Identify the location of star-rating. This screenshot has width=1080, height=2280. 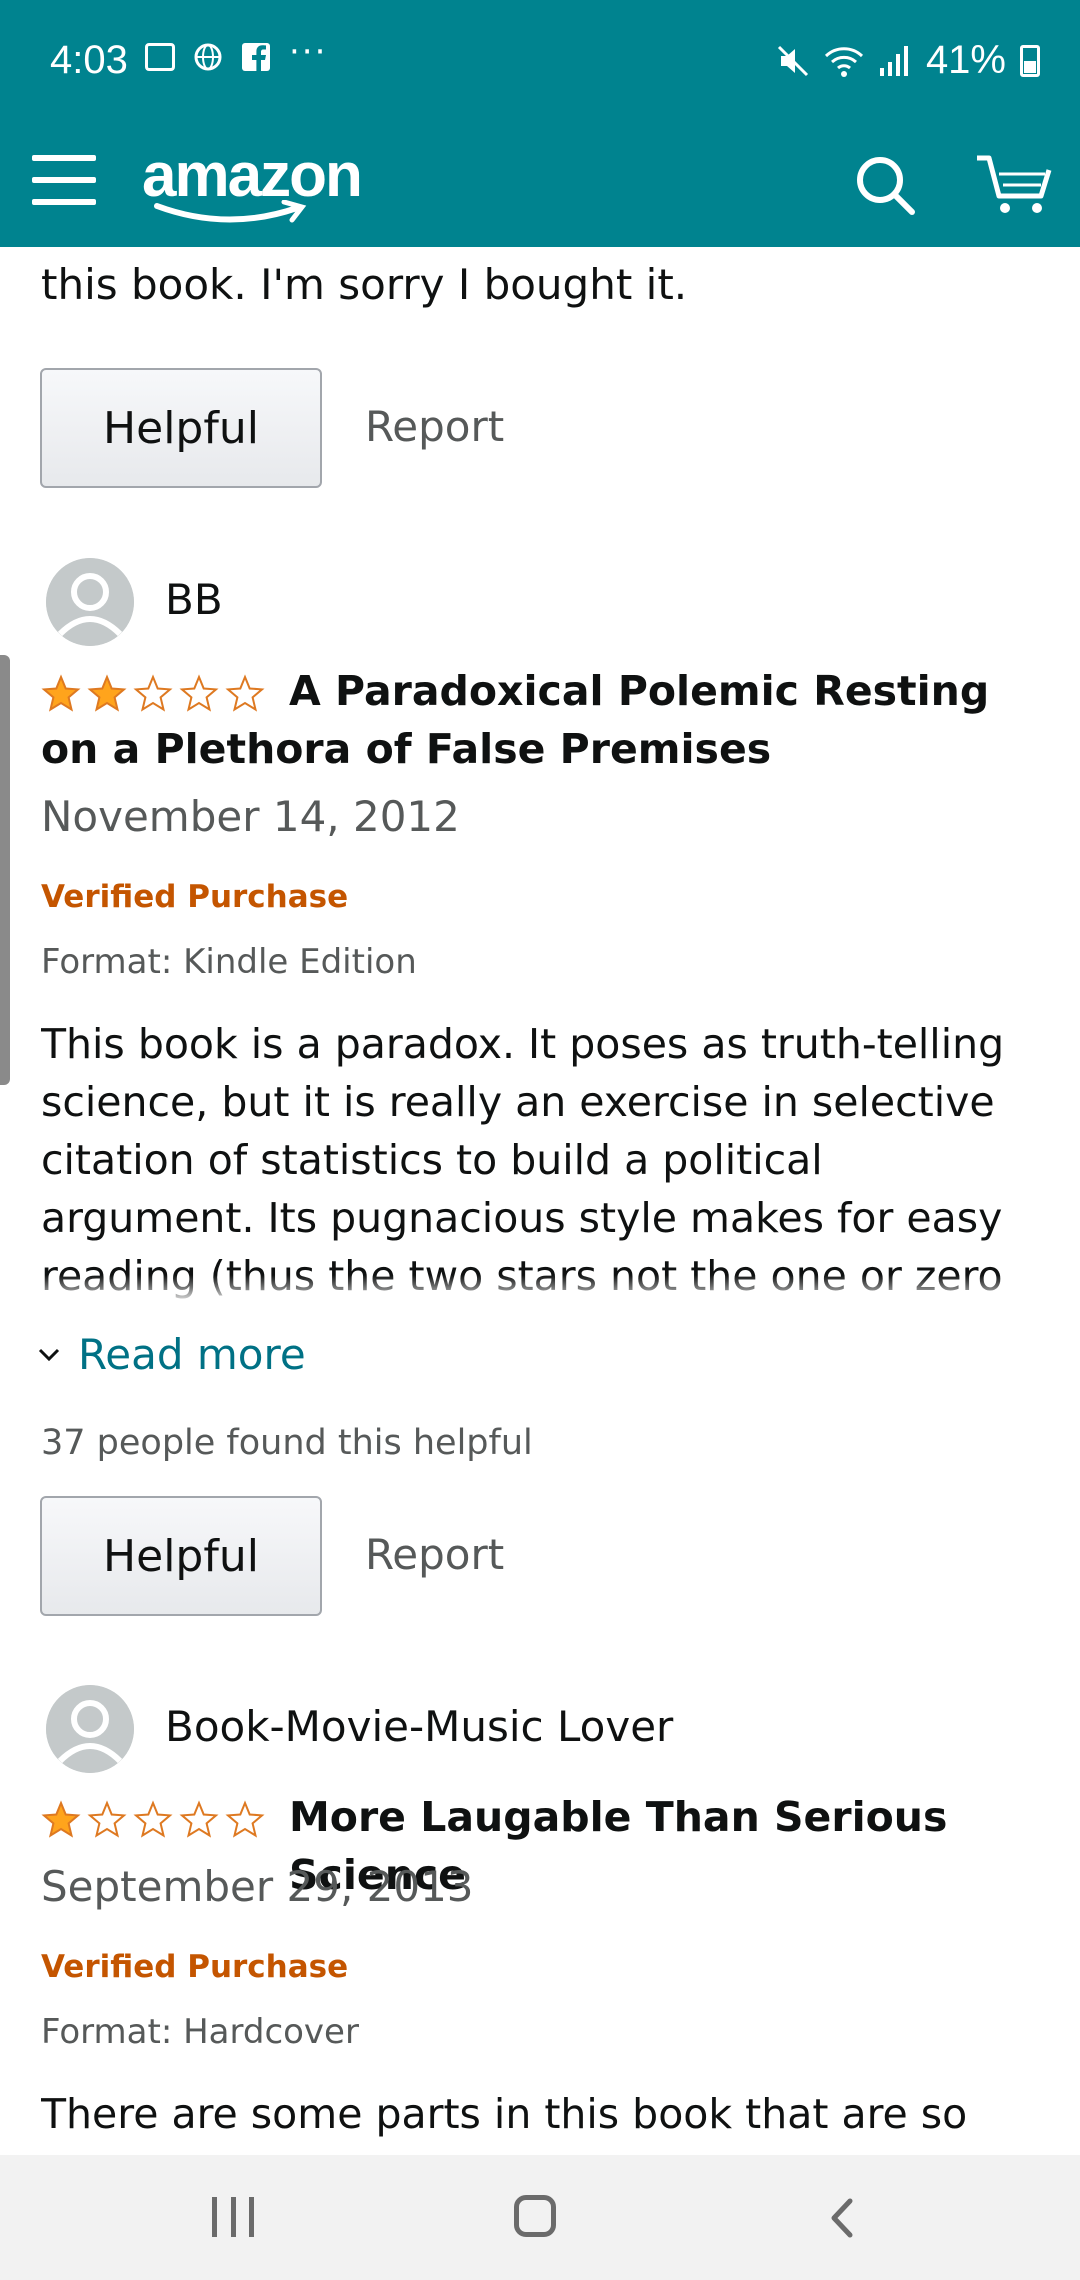
(153, 1820).